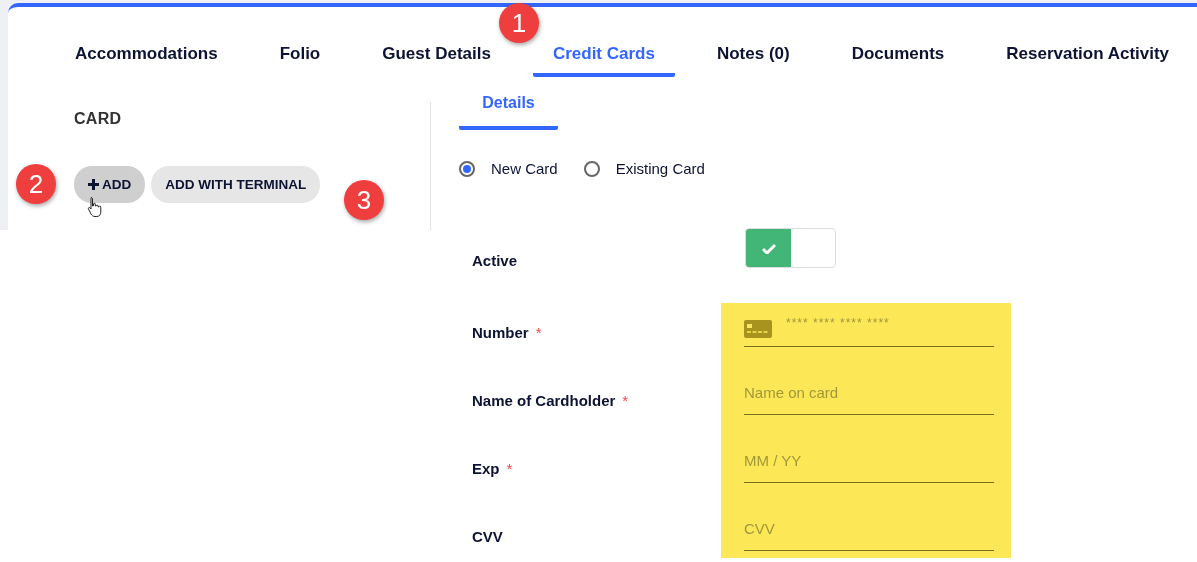 This screenshot has width=1197, height=562. Describe the element at coordinates (869, 528) in the screenshot. I see `input-field: CVV` at that location.